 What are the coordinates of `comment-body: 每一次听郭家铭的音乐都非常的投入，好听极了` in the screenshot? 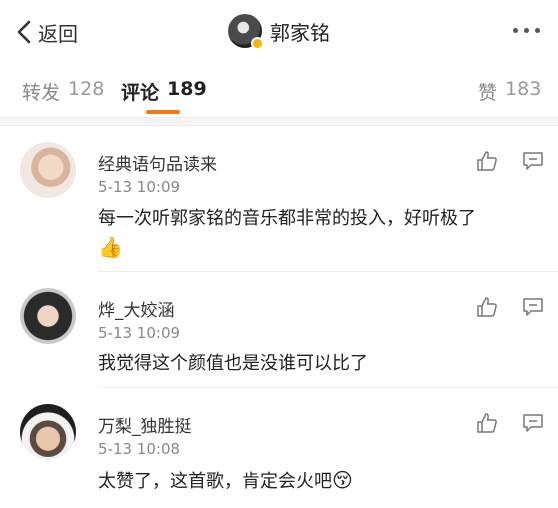 It's located at (287, 218).